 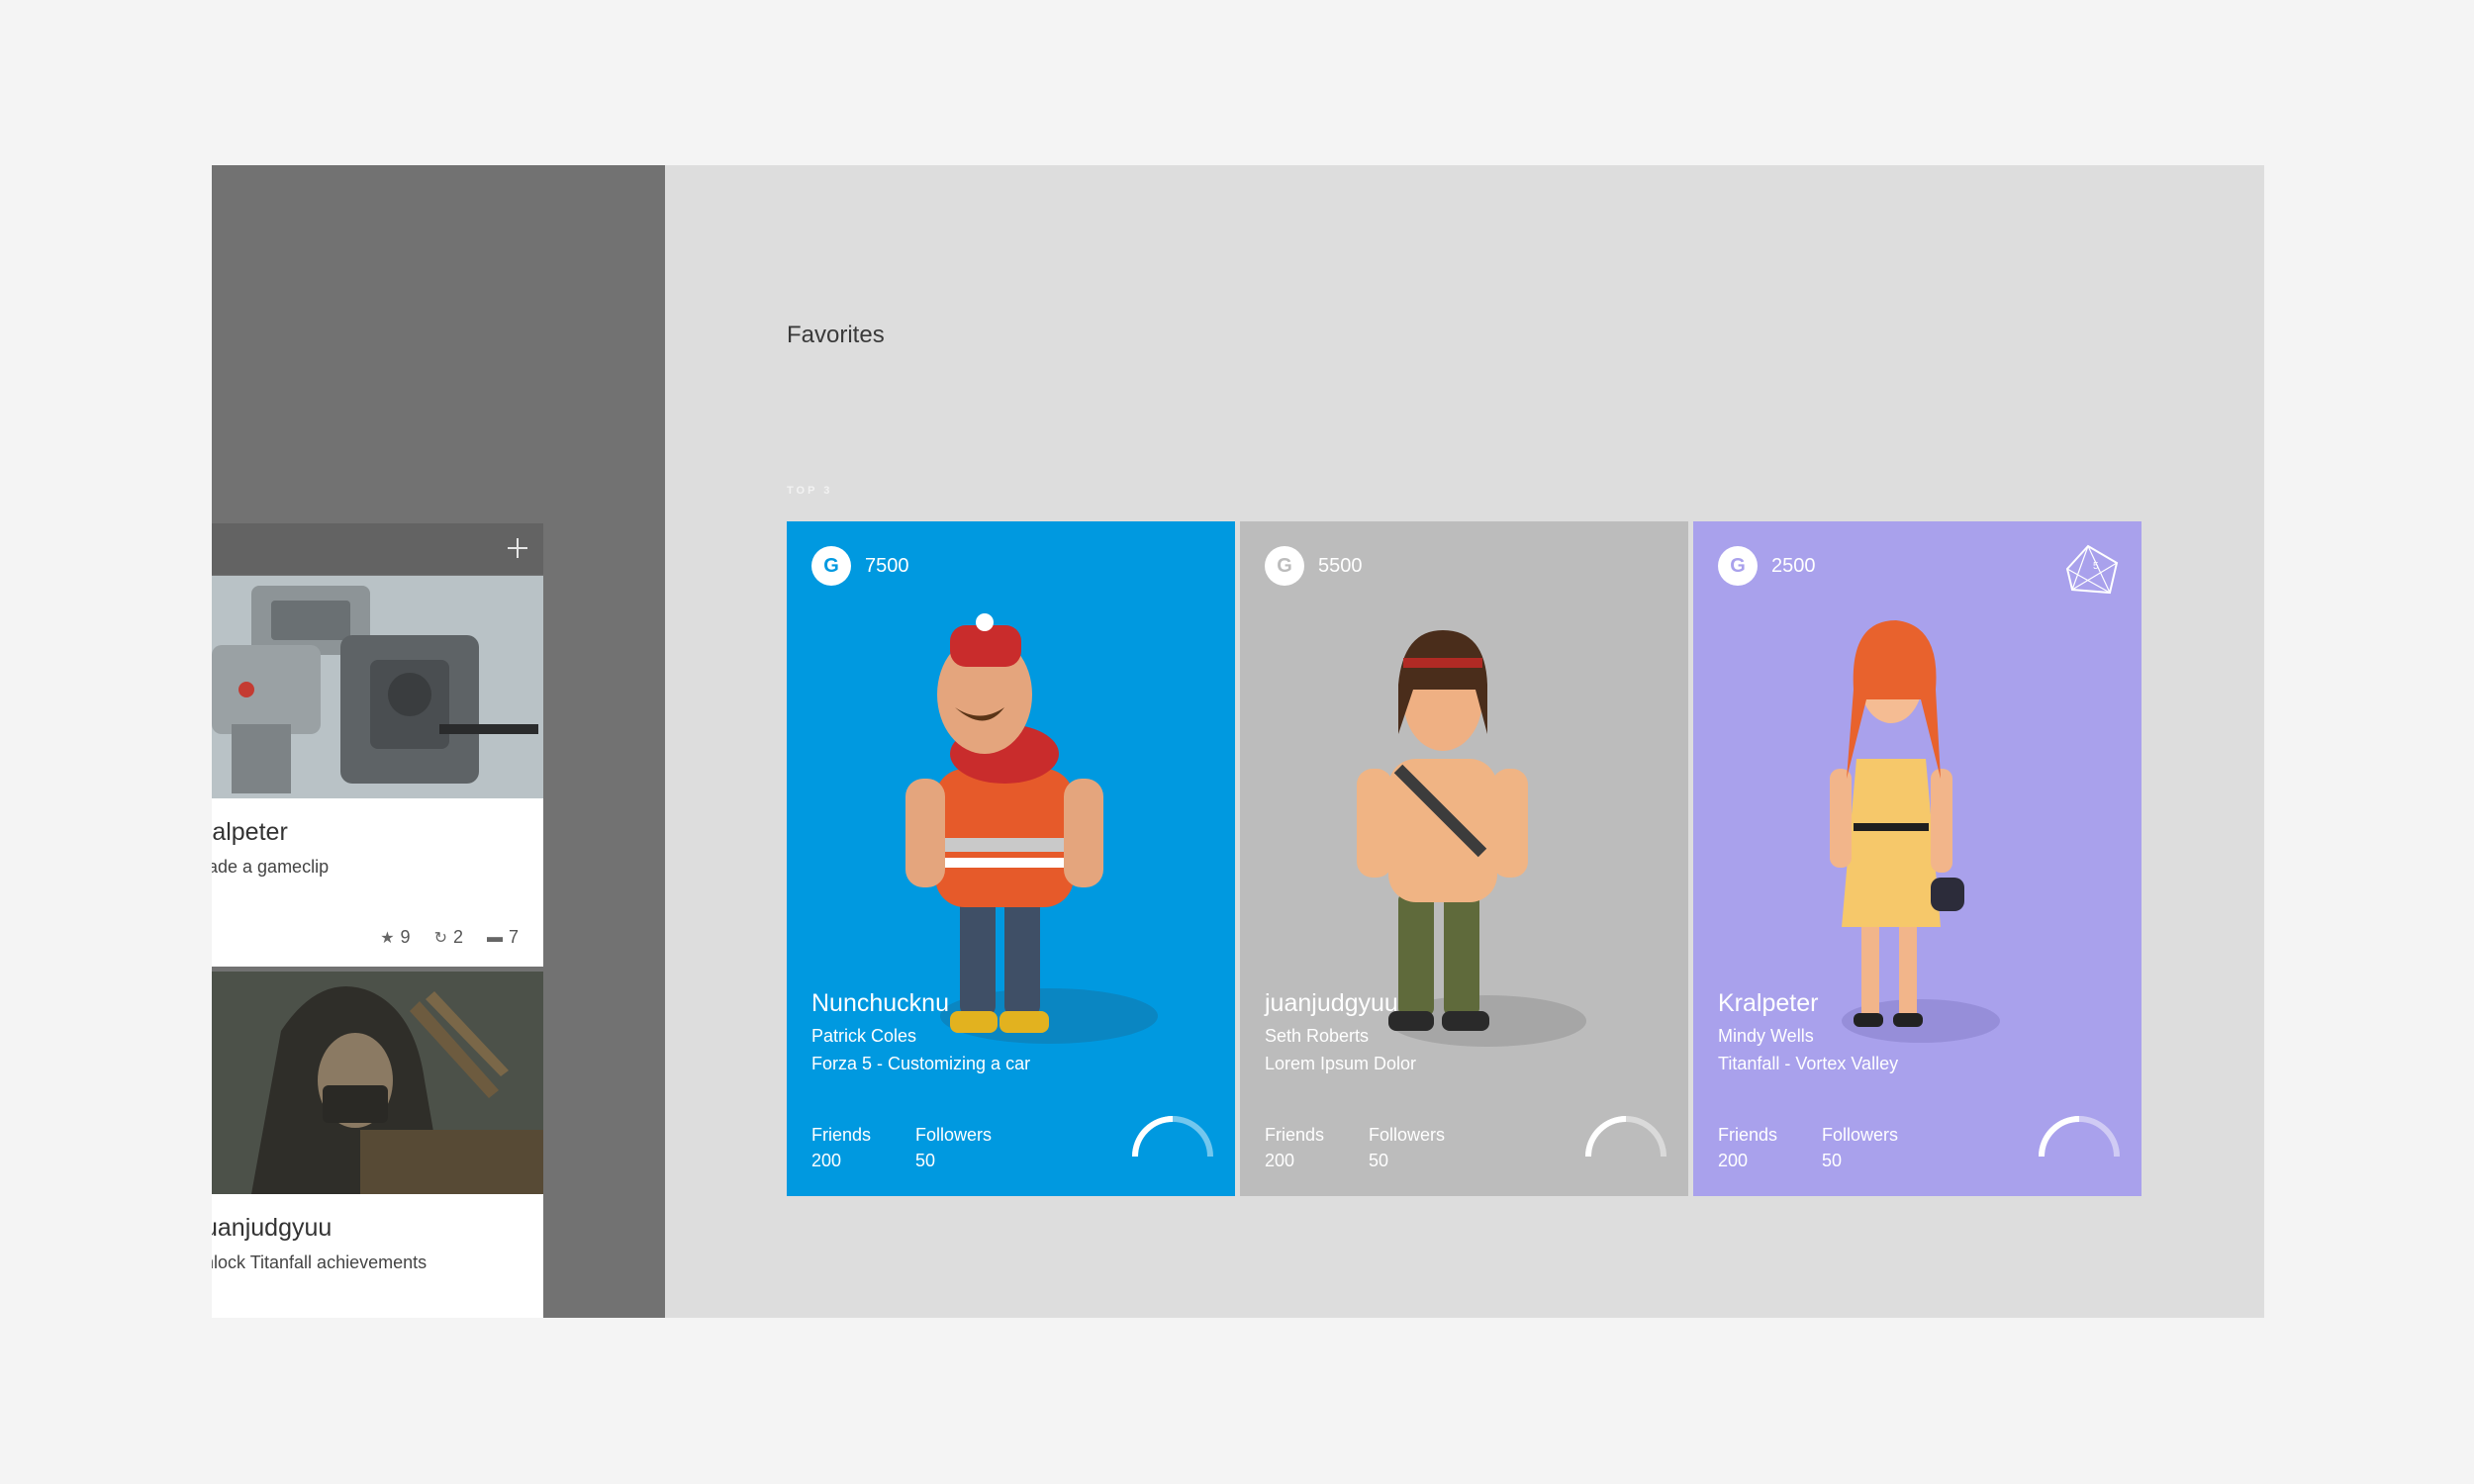 I want to click on feed-item-title: ralpeter, so click(x=250, y=832).